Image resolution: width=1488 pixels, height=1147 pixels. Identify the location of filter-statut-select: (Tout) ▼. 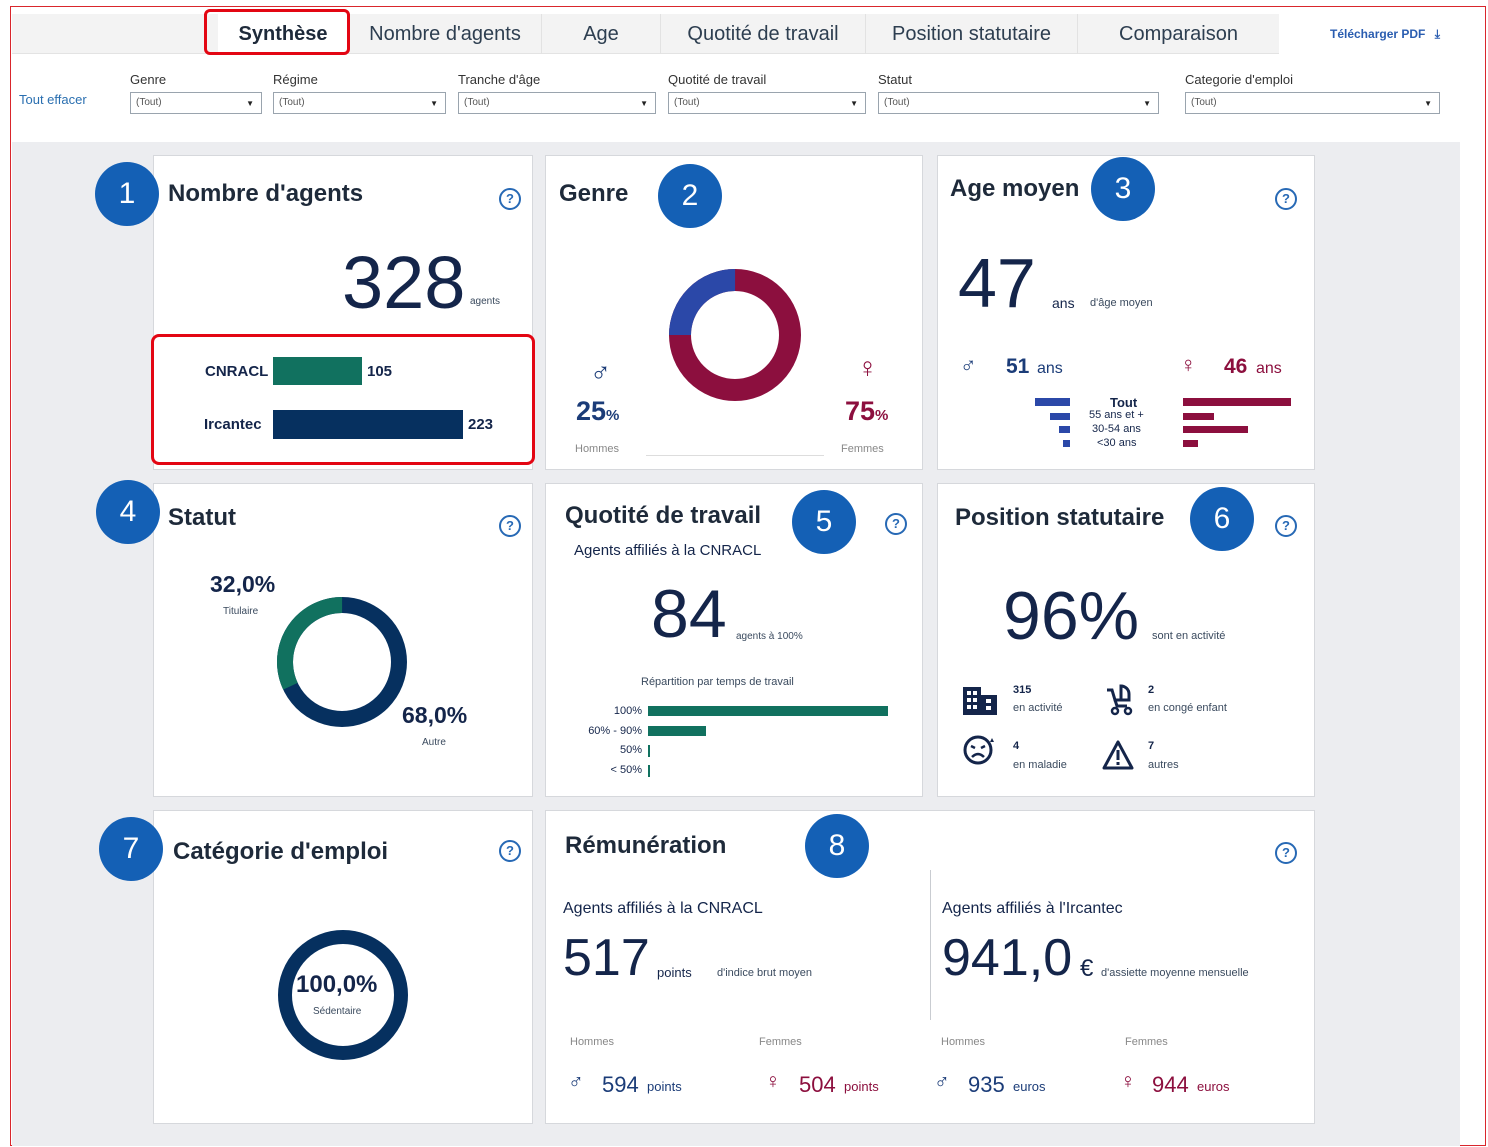
(1018, 103).